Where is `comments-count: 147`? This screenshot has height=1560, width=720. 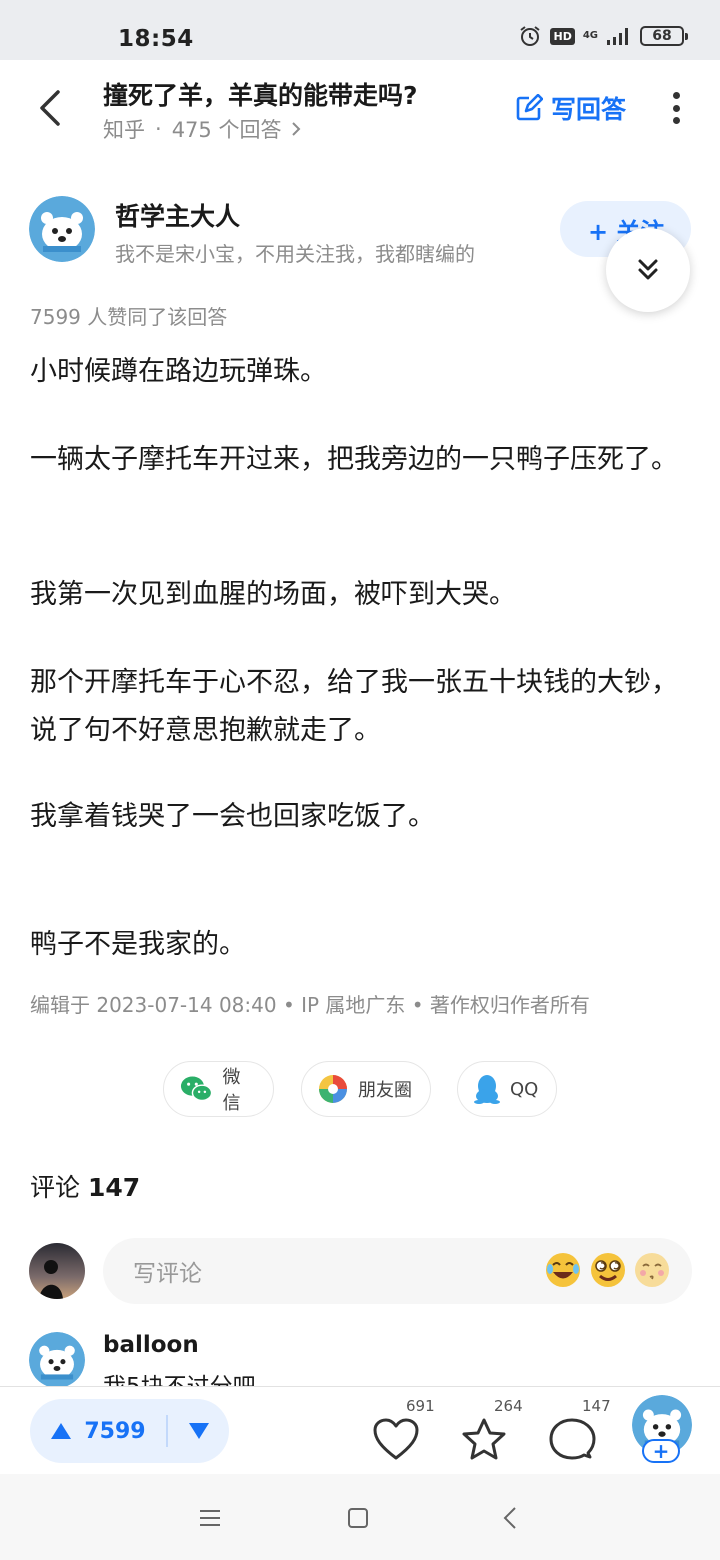 comments-count: 147 is located at coordinates (114, 1187).